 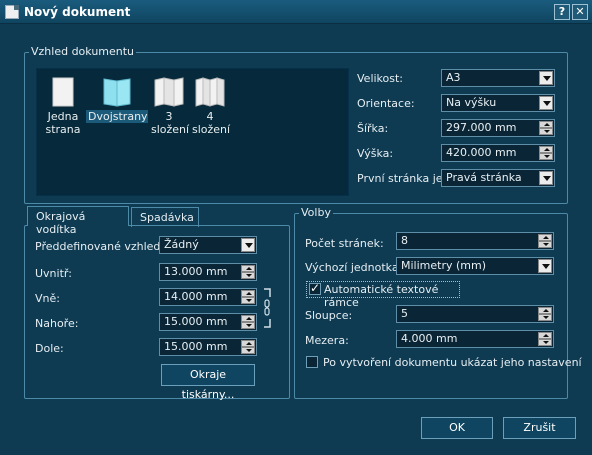 I want to click on layout-option-label: Jedna strana, so click(x=63, y=123).